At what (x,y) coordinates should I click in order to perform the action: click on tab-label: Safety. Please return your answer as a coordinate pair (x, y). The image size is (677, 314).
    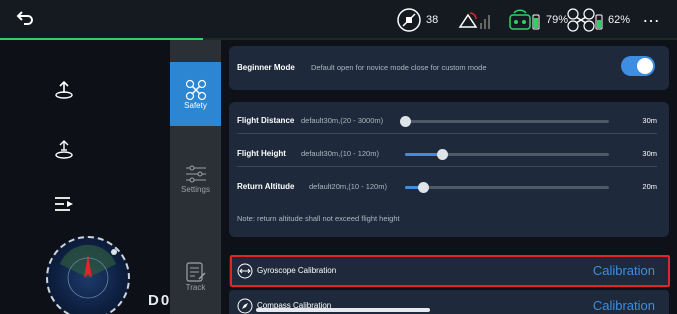
    Looking at the image, I should click on (195, 105).